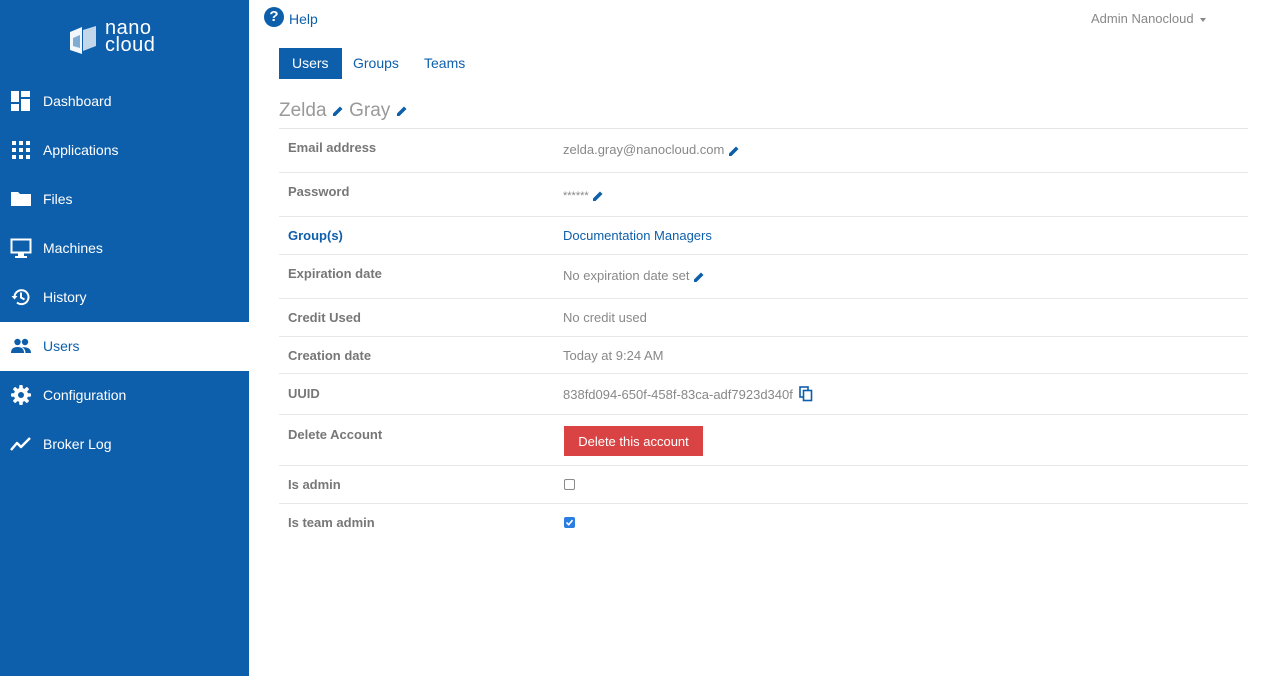 Image resolution: width=1278 pixels, height=676 pixels. I want to click on edit-email-icon, so click(734, 151).